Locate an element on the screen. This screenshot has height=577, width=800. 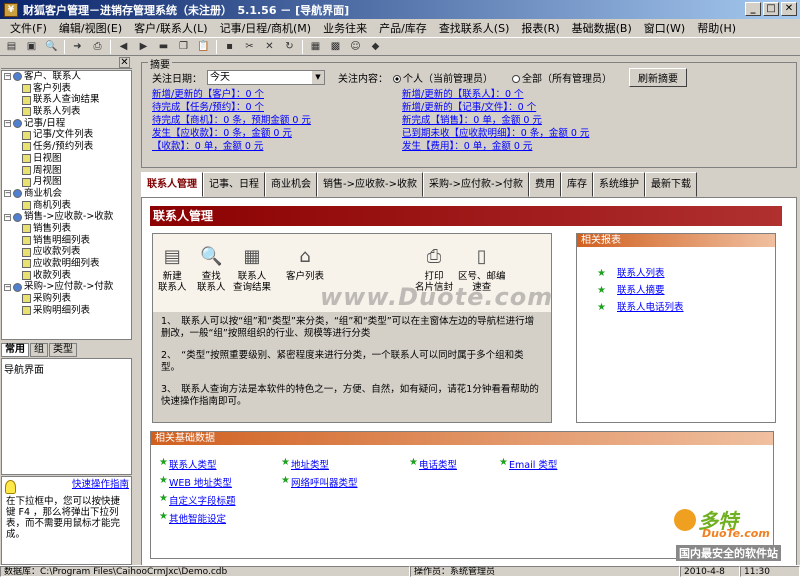
left-tab: 类型 is located at coordinates (63, 350).